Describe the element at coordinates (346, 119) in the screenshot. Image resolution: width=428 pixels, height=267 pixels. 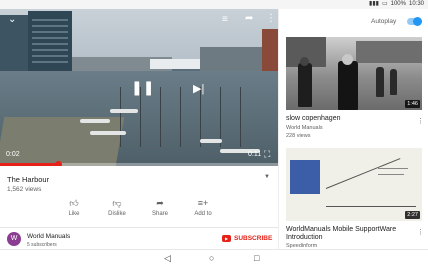
I see `related-video-title: slow copenhagen` at that location.